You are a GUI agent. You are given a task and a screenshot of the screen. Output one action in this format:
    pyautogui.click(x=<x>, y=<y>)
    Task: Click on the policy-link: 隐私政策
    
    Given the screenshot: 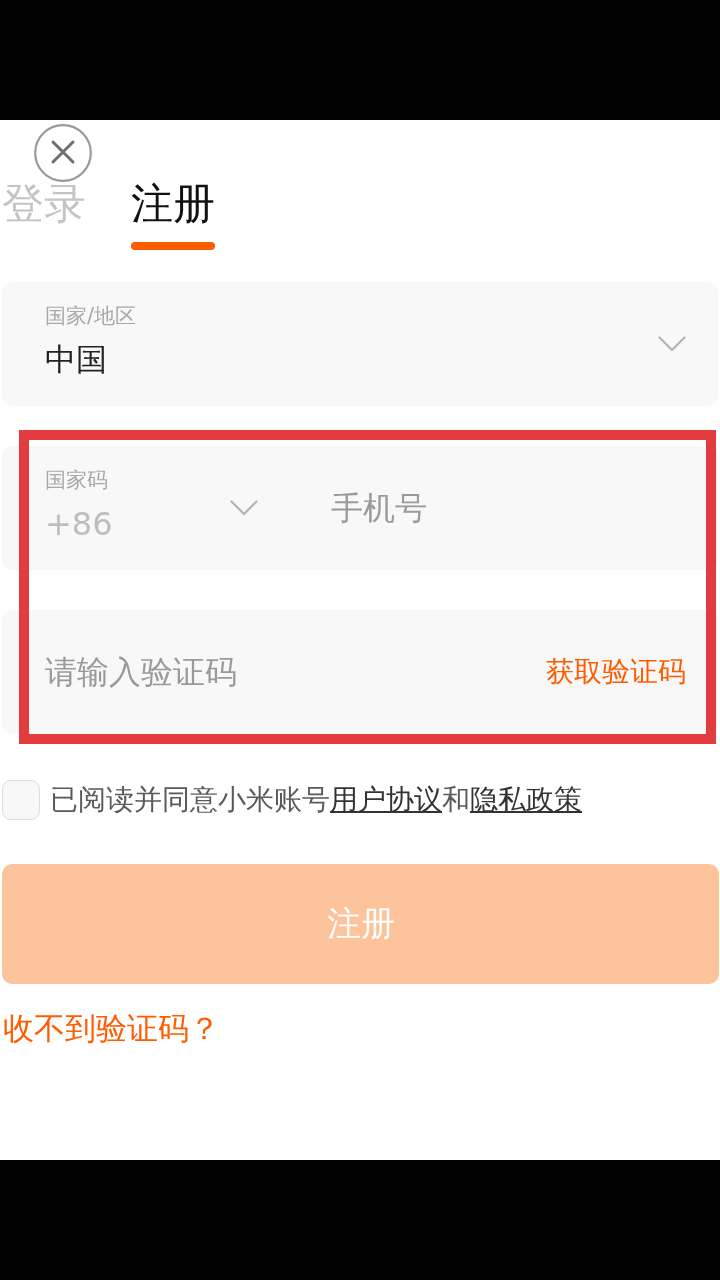 What is the action you would take?
    pyautogui.click(x=526, y=799)
    